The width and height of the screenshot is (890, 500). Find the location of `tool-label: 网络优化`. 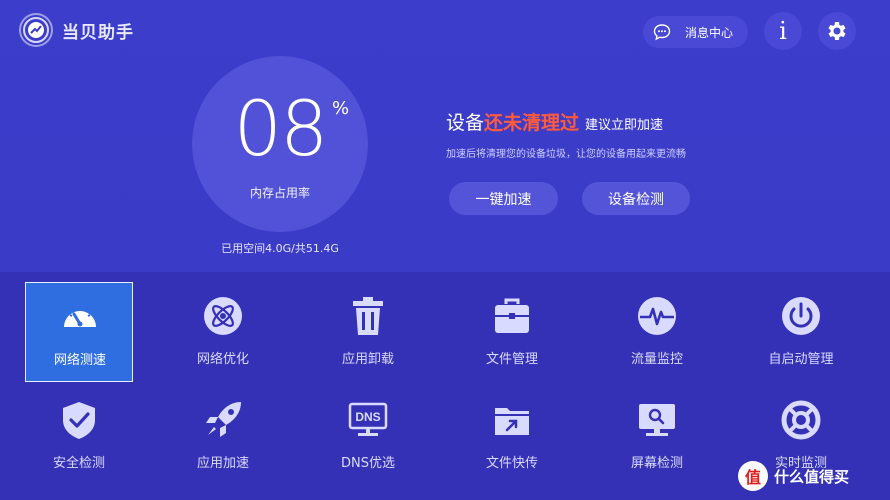

tool-label: 网络优化 is located at coordinates (222, 359).